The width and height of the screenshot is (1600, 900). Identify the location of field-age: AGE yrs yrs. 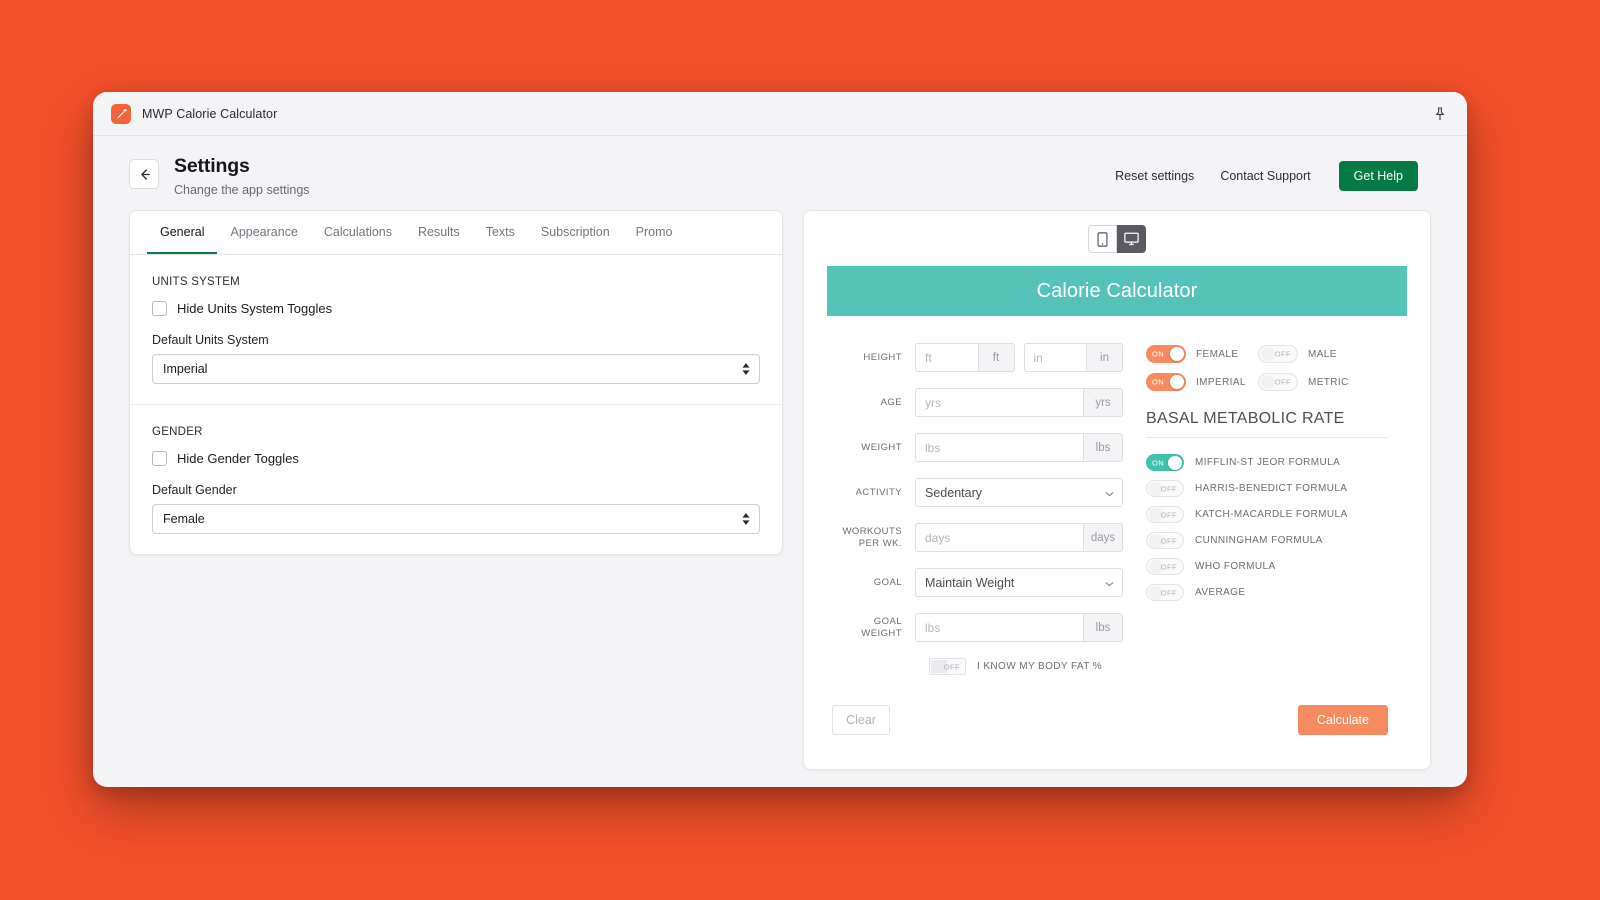
(978, 402).